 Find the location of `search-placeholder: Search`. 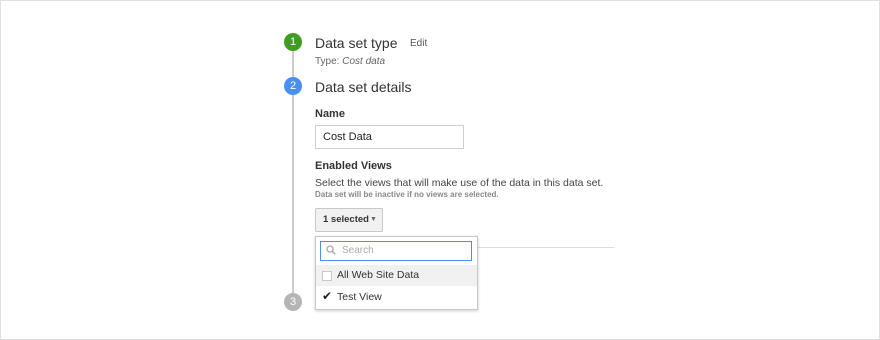

search-placeholder: Search is located at coordinates (358, 250).